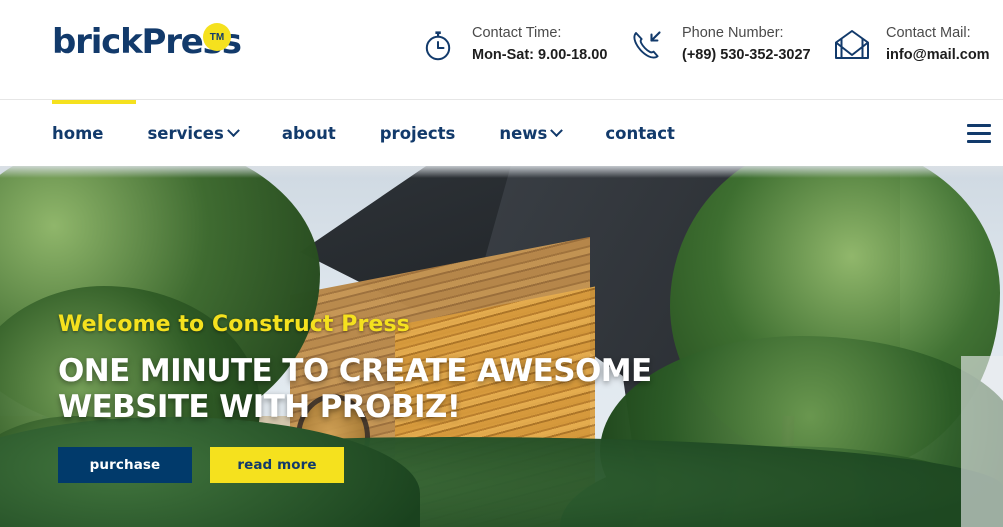  What do you see at coordinates (438, 45) in the screenshot?
I see `stopwatch-icon` at bounding box center [438, 45].